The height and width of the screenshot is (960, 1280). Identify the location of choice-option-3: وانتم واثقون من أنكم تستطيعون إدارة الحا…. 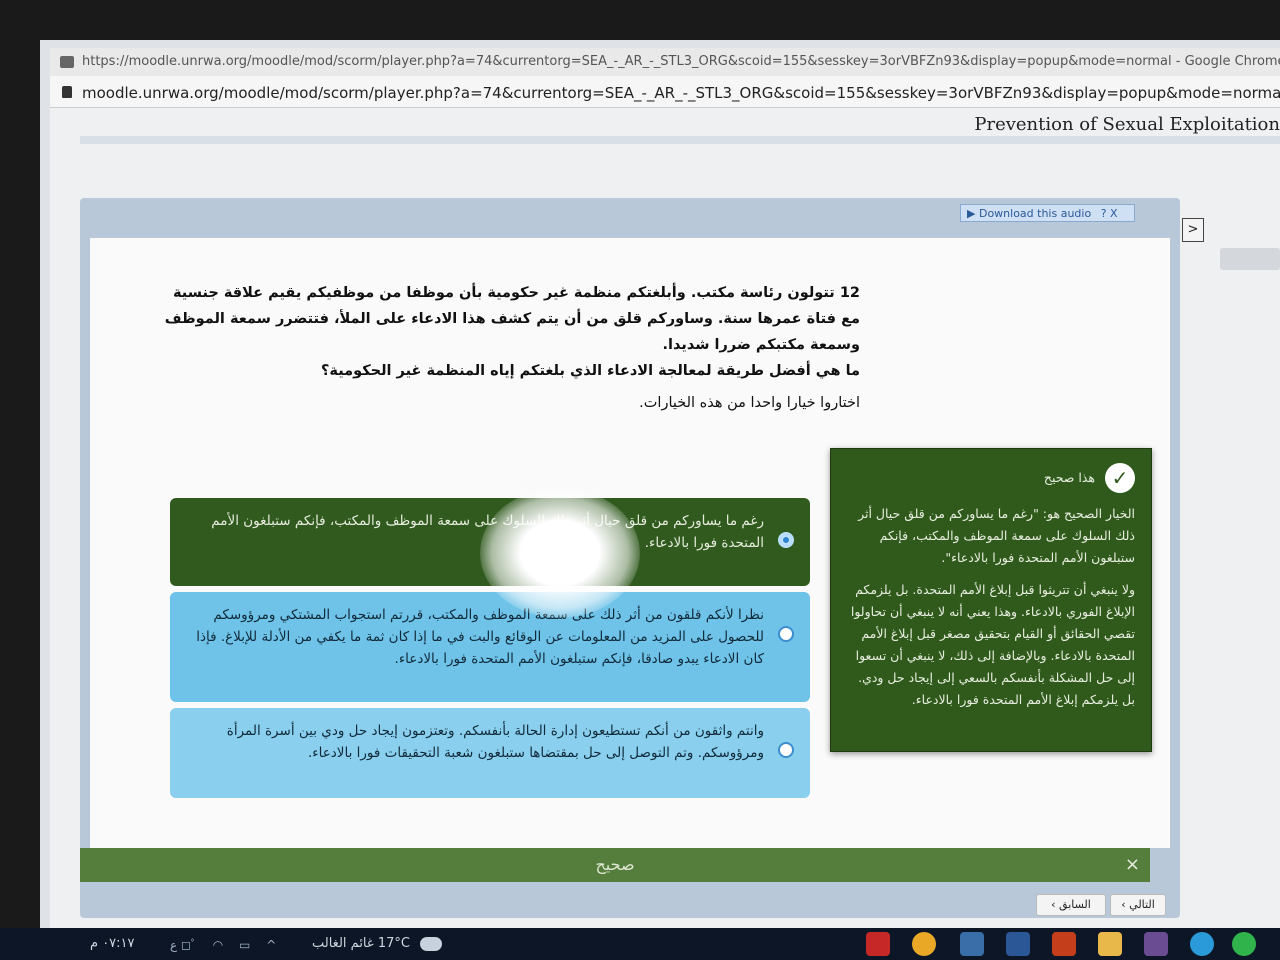
(490, 753).